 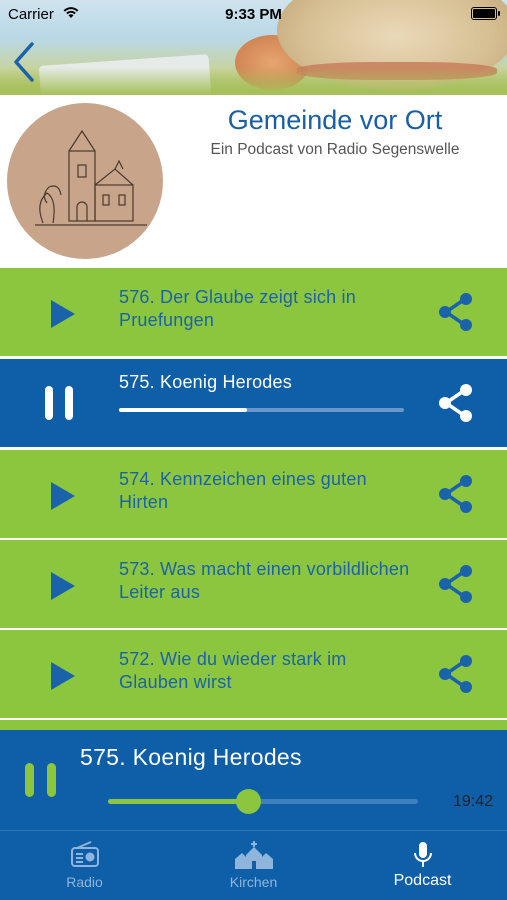 I want to click on tab-podcast: Podcast, so click(x=422, y=865).